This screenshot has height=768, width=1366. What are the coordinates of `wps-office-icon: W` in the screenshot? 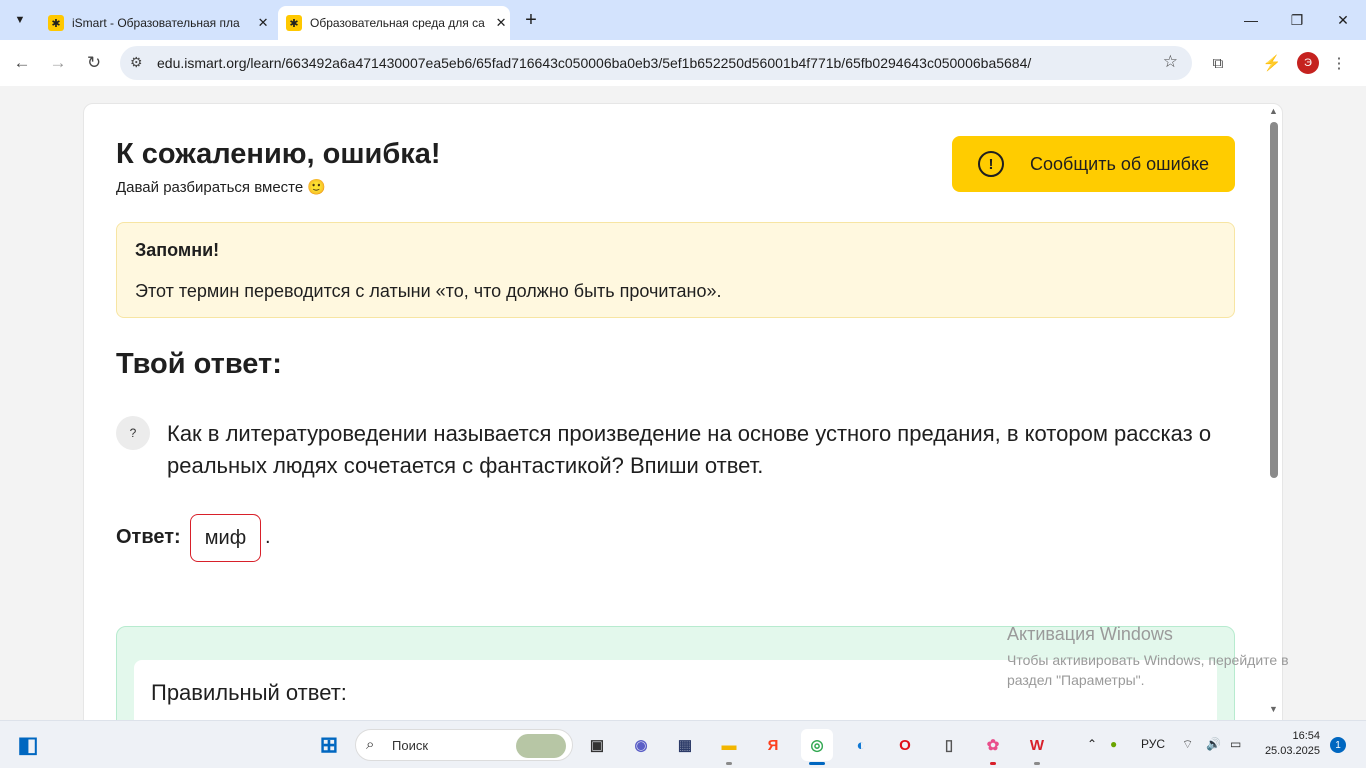 It's located at (1037, 745).